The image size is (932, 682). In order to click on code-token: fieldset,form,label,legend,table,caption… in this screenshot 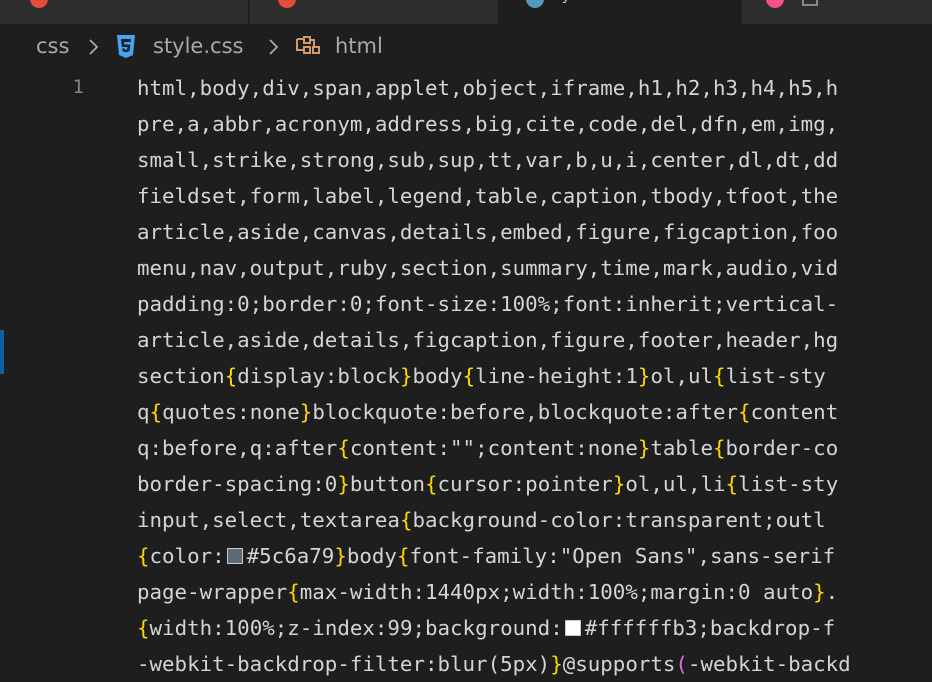, I will do `click(488, 196)`.